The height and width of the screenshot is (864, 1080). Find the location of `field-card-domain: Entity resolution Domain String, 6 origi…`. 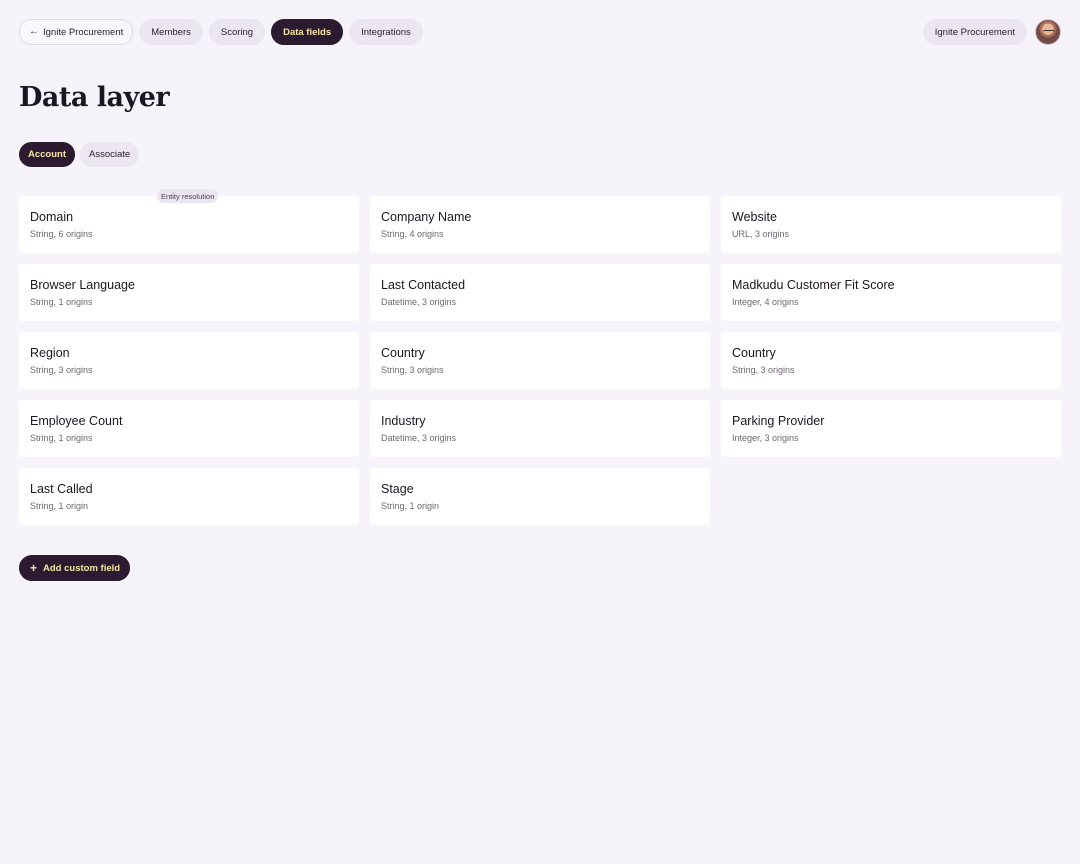

field-card-domain: Entity resolution Domain String, 6 origi… is located at coordinates (189, 221).